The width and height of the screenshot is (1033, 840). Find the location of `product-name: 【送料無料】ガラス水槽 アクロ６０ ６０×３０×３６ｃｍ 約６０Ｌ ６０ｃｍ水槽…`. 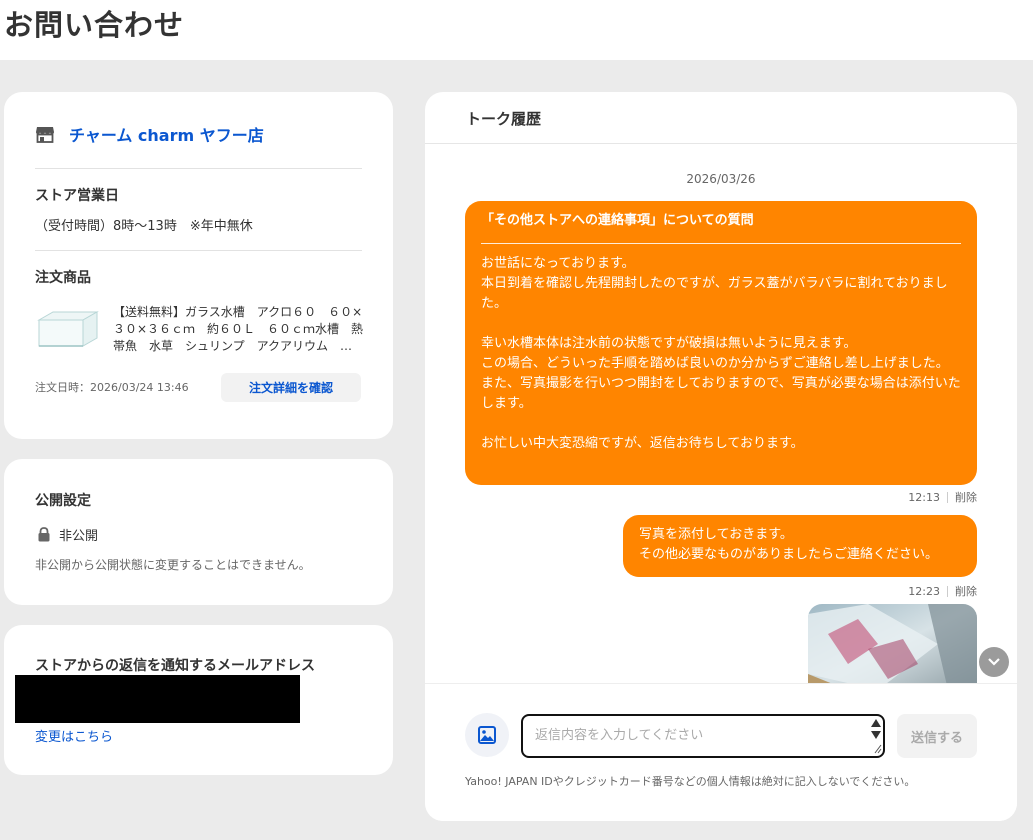

product-name: 【送料無料】ガラス水槽 アクロ６０ ６０×３０×３６ｃｍ 約６０Ｌ ６０ｃｍ水槽… is located at coordinates (239, 329).